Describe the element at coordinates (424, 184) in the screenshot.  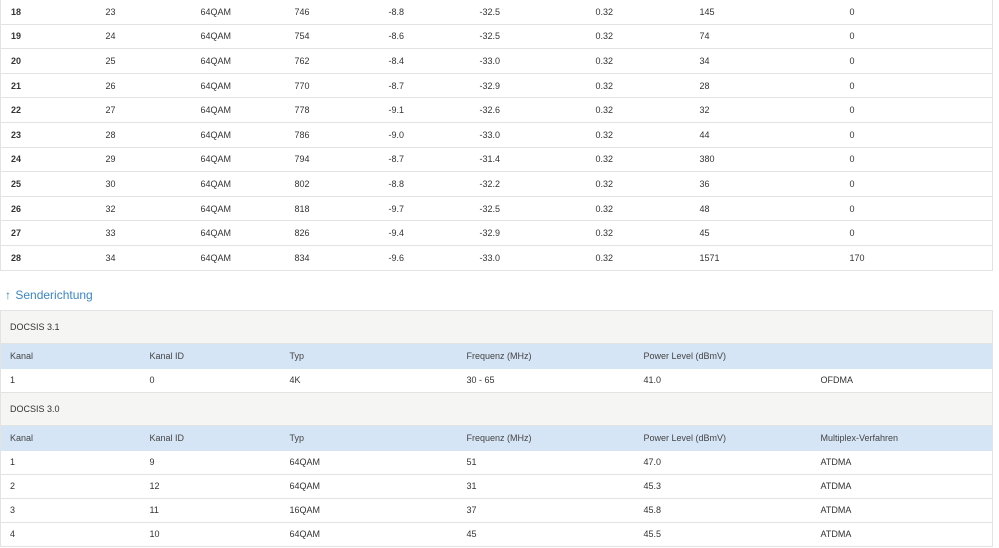
I see `table-cell: -8.8` at that location.